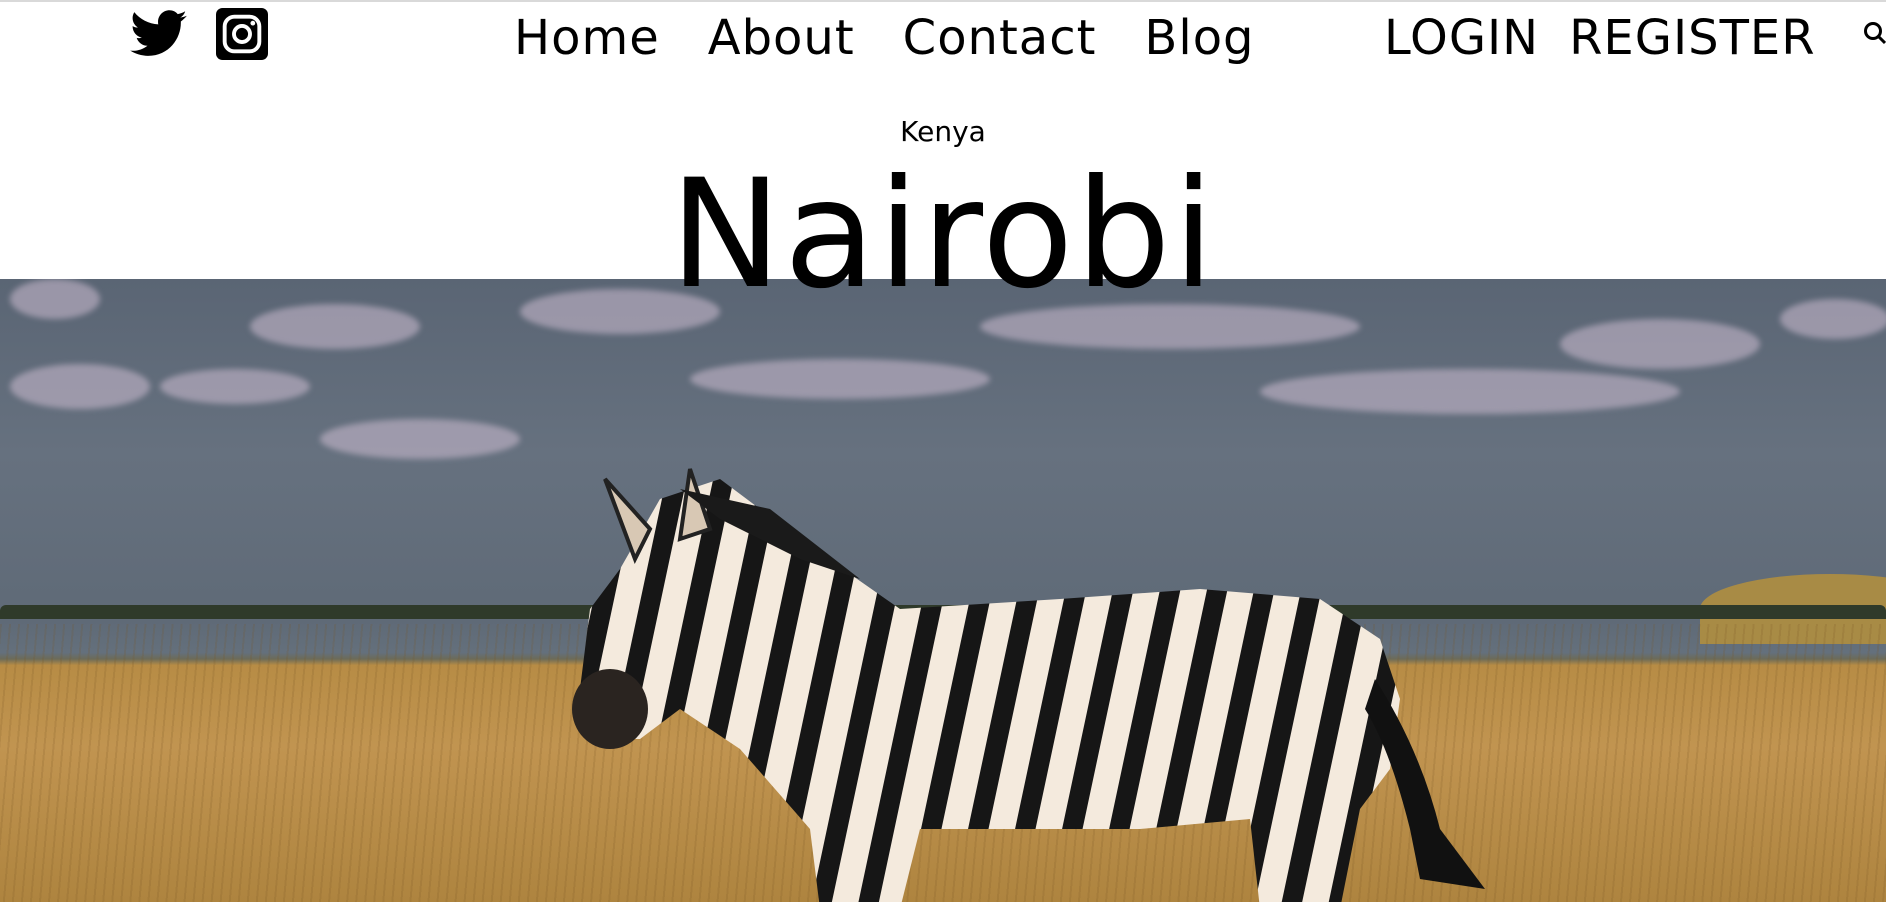 Image resolution: width=1886 pixels, height=902 pixels. Describe the element at coordinates (587, 38) in the screenshot. I see `nav-home-link: Home` at that location.